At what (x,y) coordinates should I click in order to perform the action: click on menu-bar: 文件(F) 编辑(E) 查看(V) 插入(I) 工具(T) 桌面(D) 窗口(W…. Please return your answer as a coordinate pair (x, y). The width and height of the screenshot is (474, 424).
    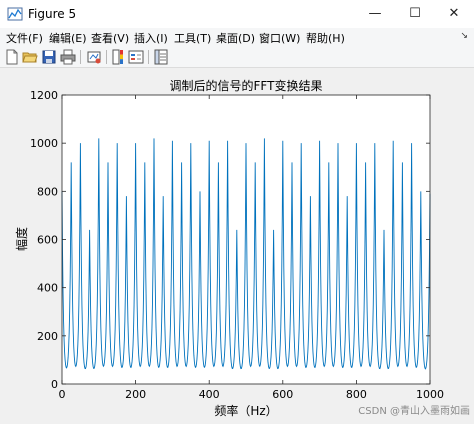
    Looking at the image, I should click on (237, 37).